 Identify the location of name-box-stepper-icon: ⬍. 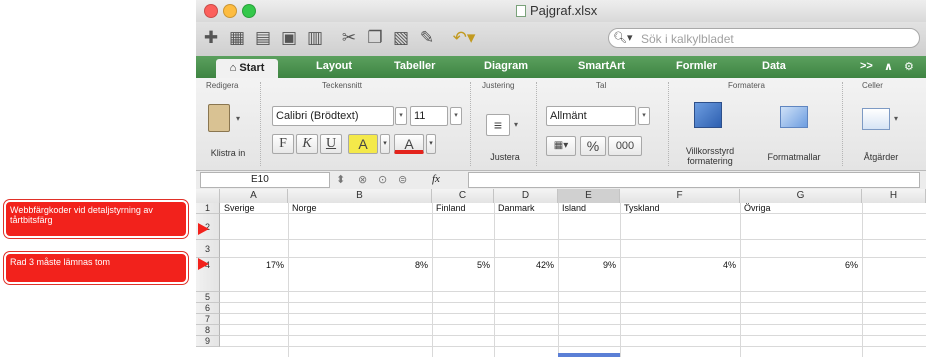
(340, 179).